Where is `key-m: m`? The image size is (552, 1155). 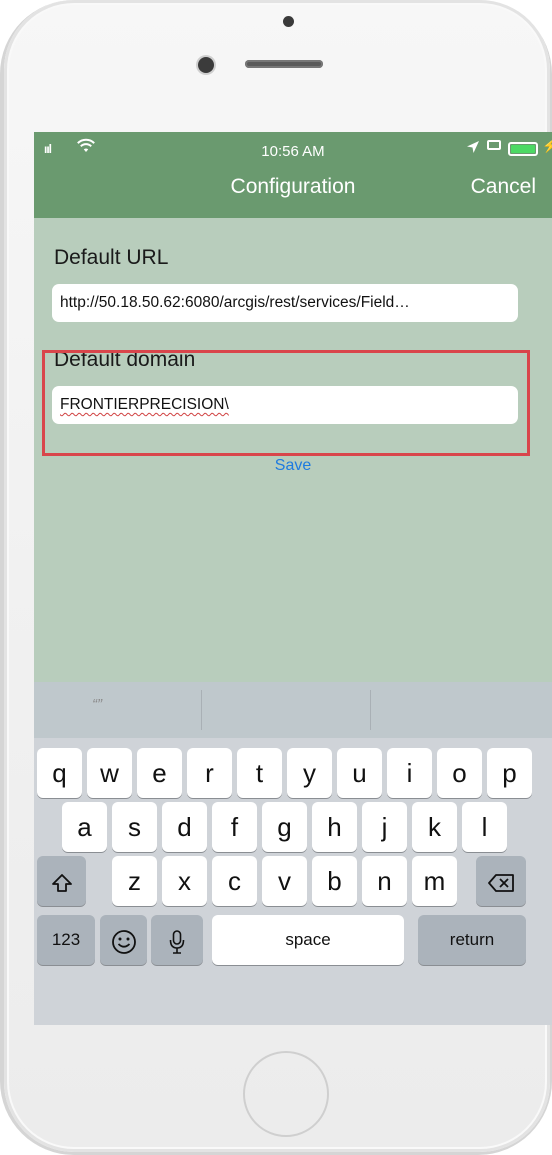 key-m: m is located at coordinates (434, 881).